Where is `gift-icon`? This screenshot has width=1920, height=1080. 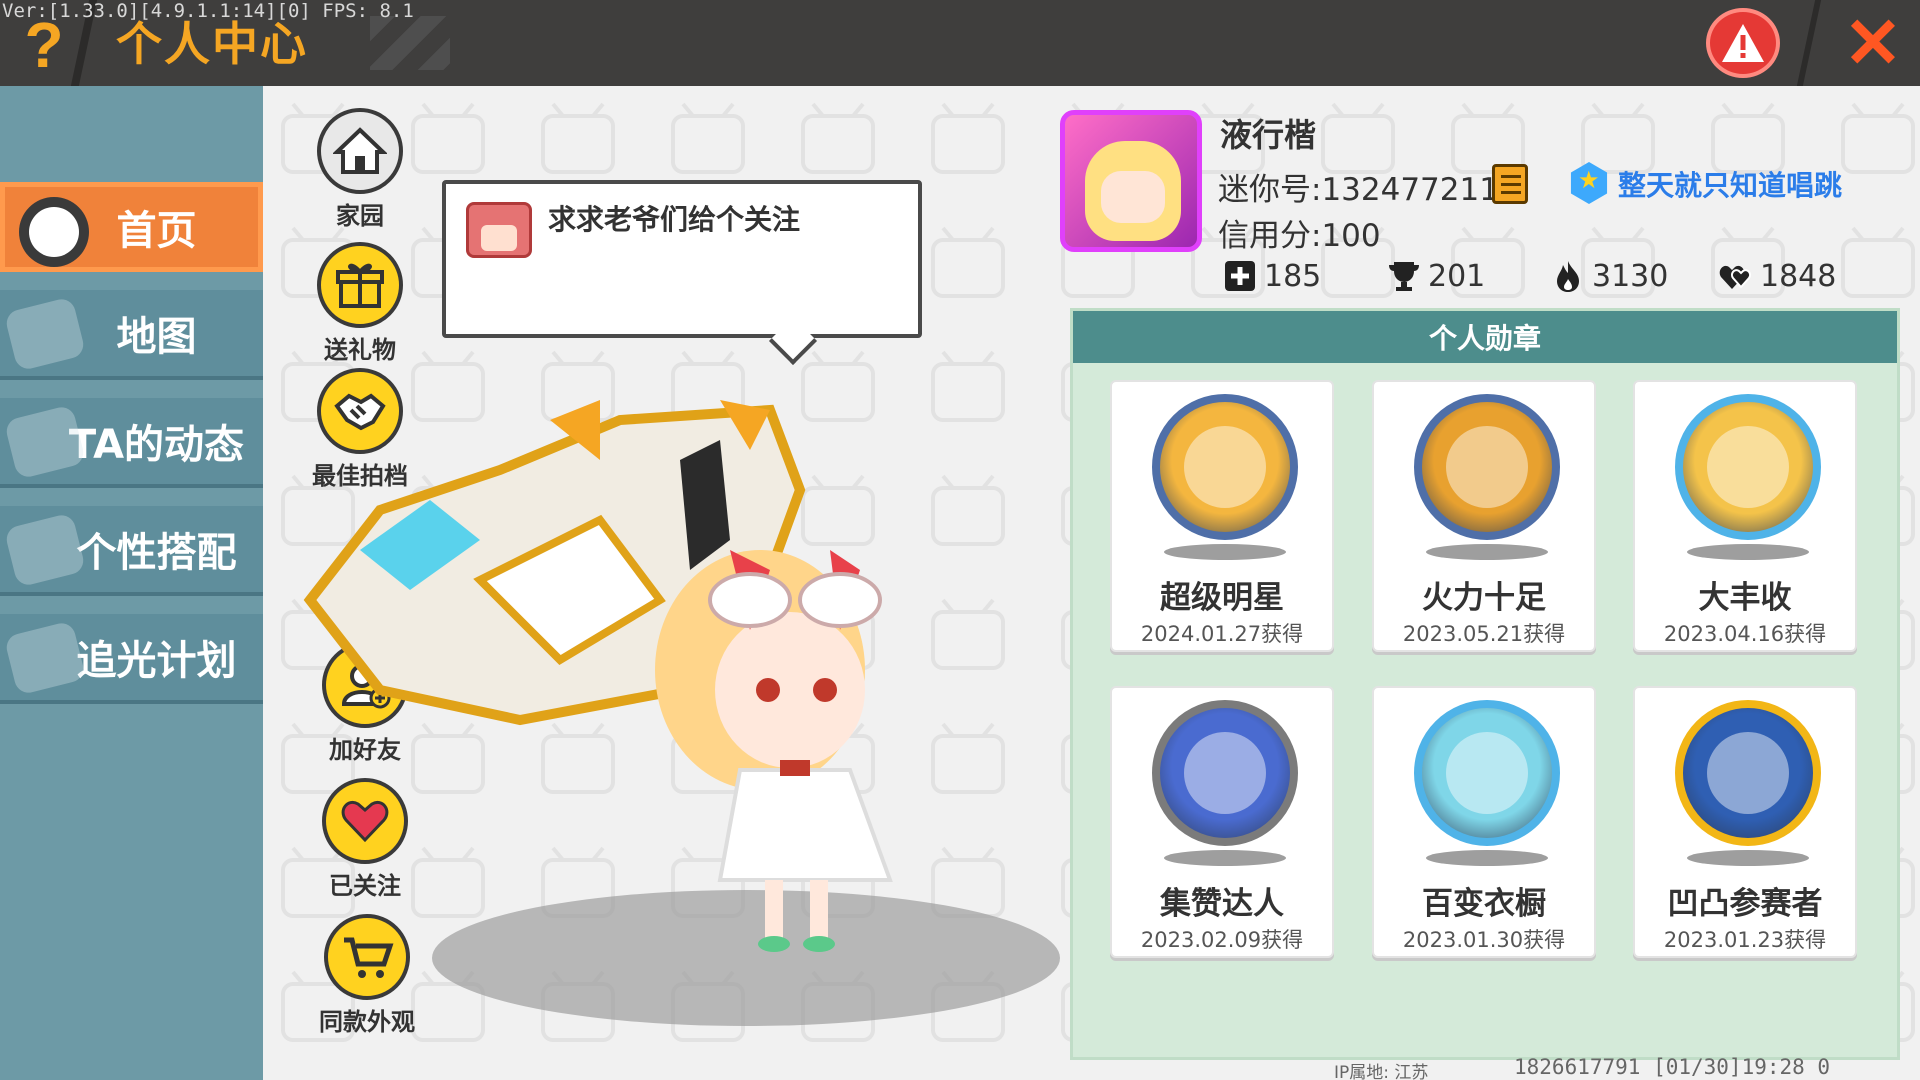 gift-icon is located at coordinates (360, 285).